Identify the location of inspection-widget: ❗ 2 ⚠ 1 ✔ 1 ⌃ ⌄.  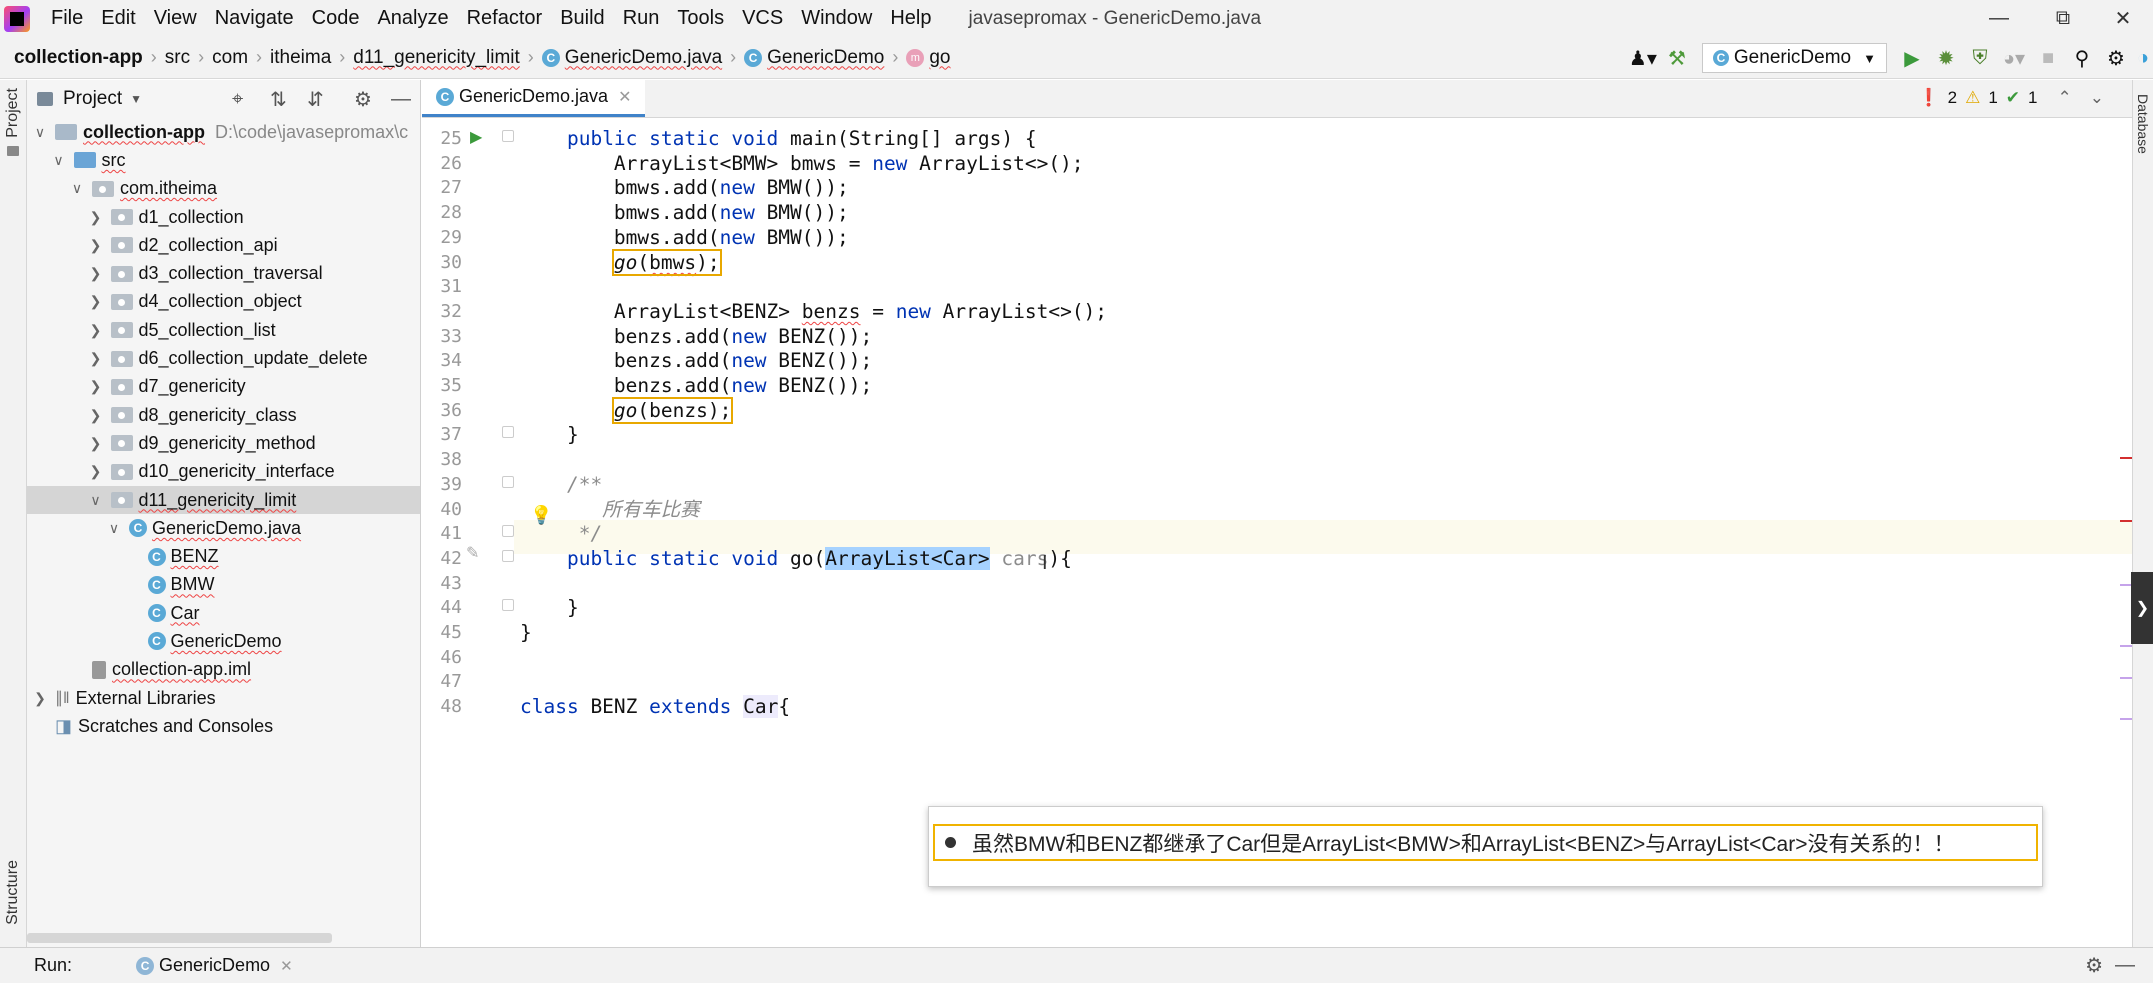
(2007, 98).